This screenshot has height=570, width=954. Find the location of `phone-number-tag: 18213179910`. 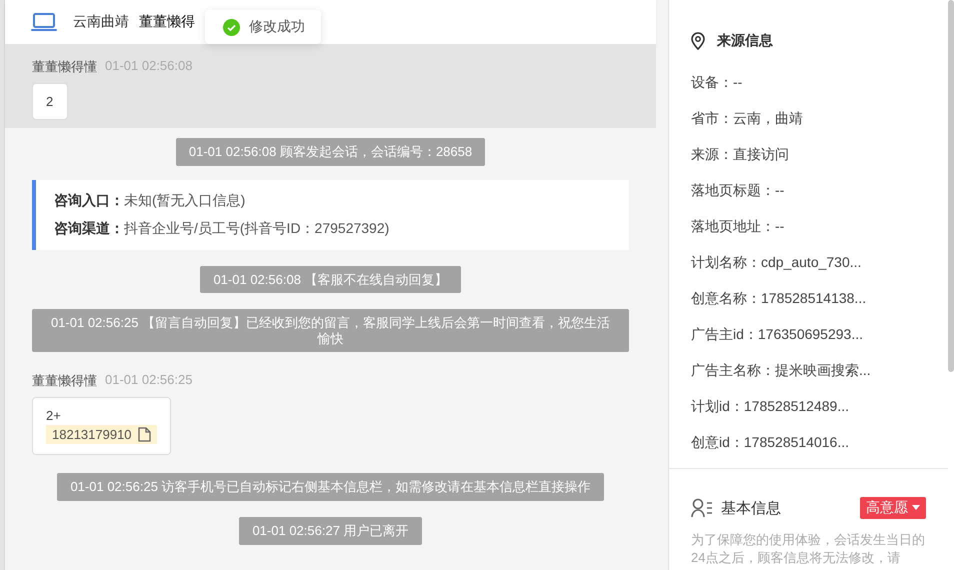

phone-number-tag: 18213179910 is located at coordinates (101, 434).